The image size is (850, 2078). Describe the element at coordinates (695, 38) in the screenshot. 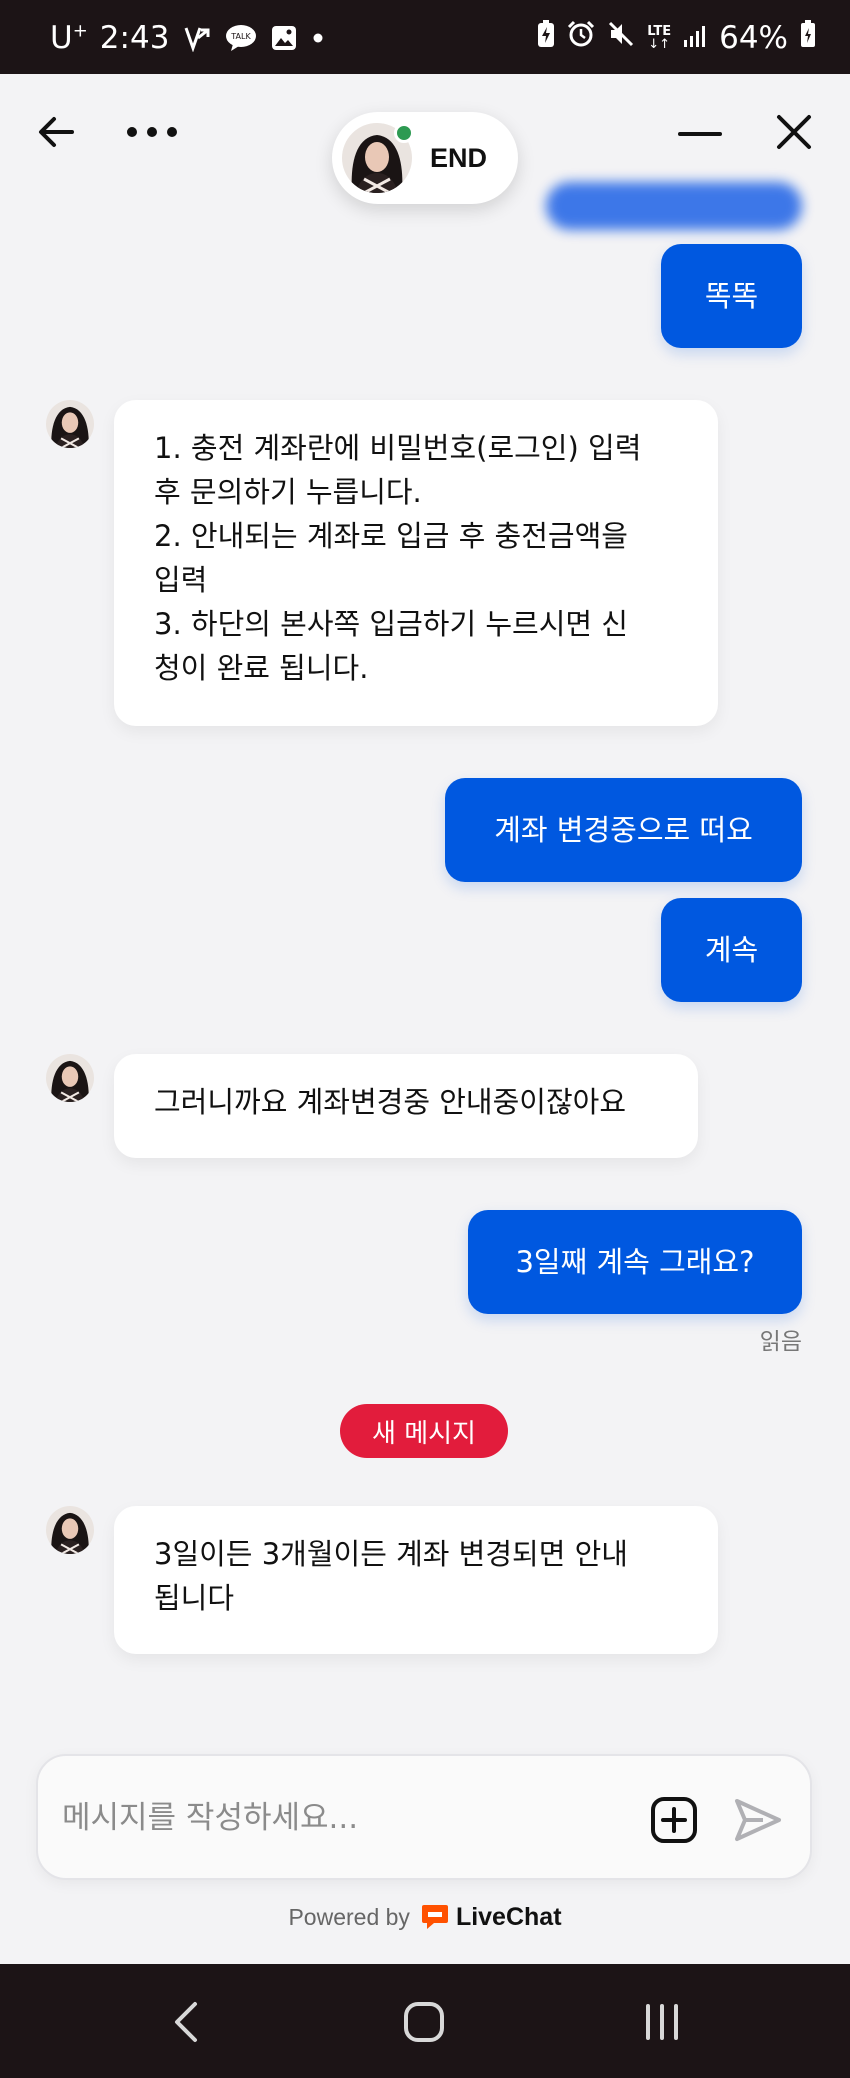

I see `signal-icon` at that location.